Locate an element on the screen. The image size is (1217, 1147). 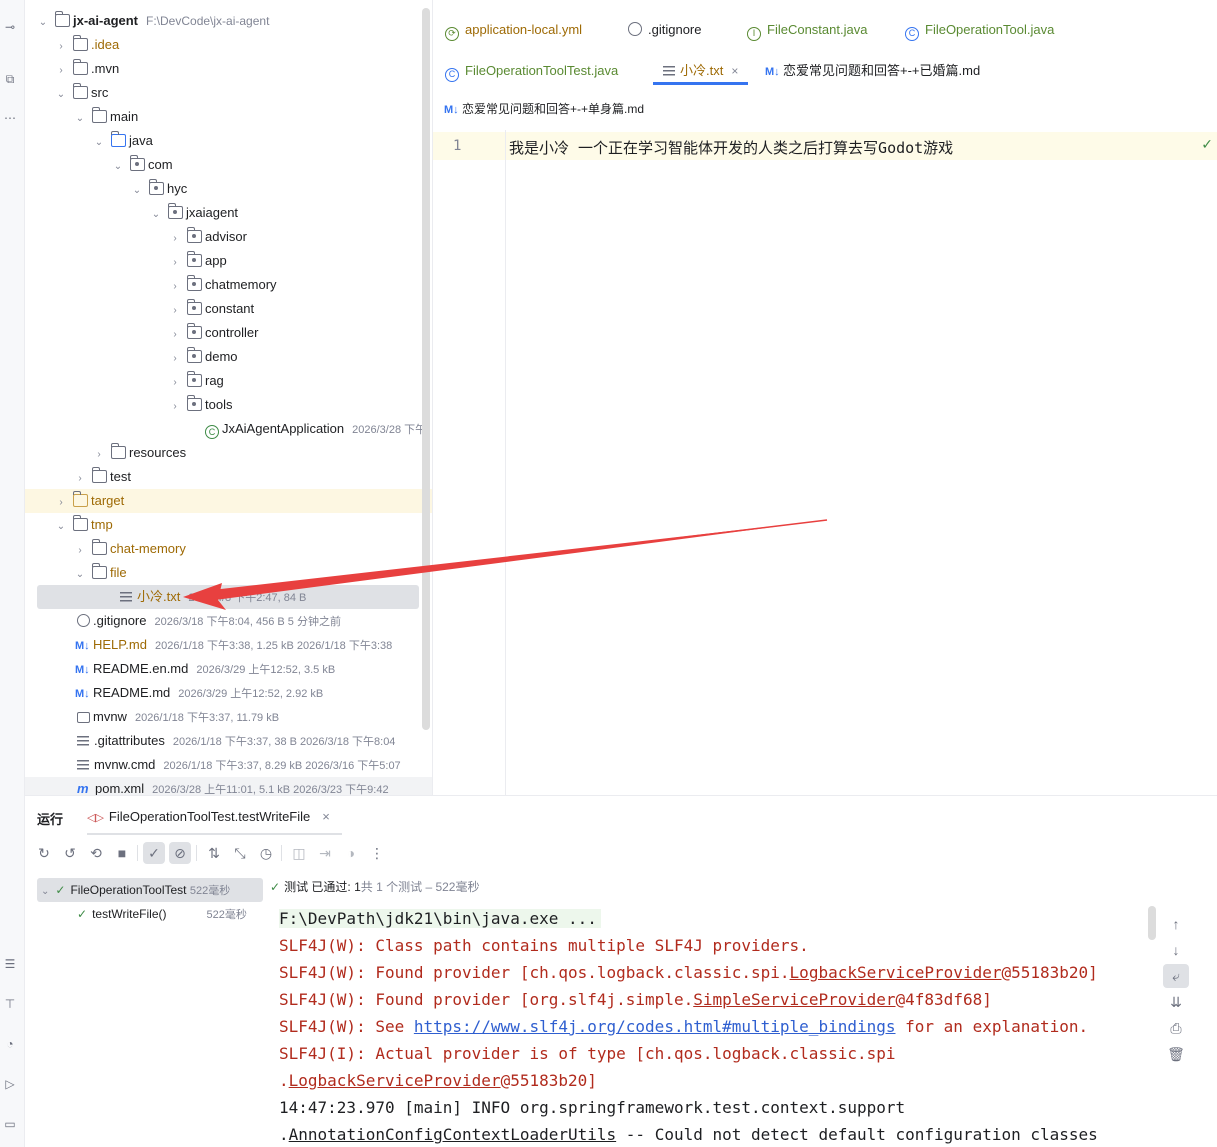
stop-icon: ■ is located at coordinates (122, 853).